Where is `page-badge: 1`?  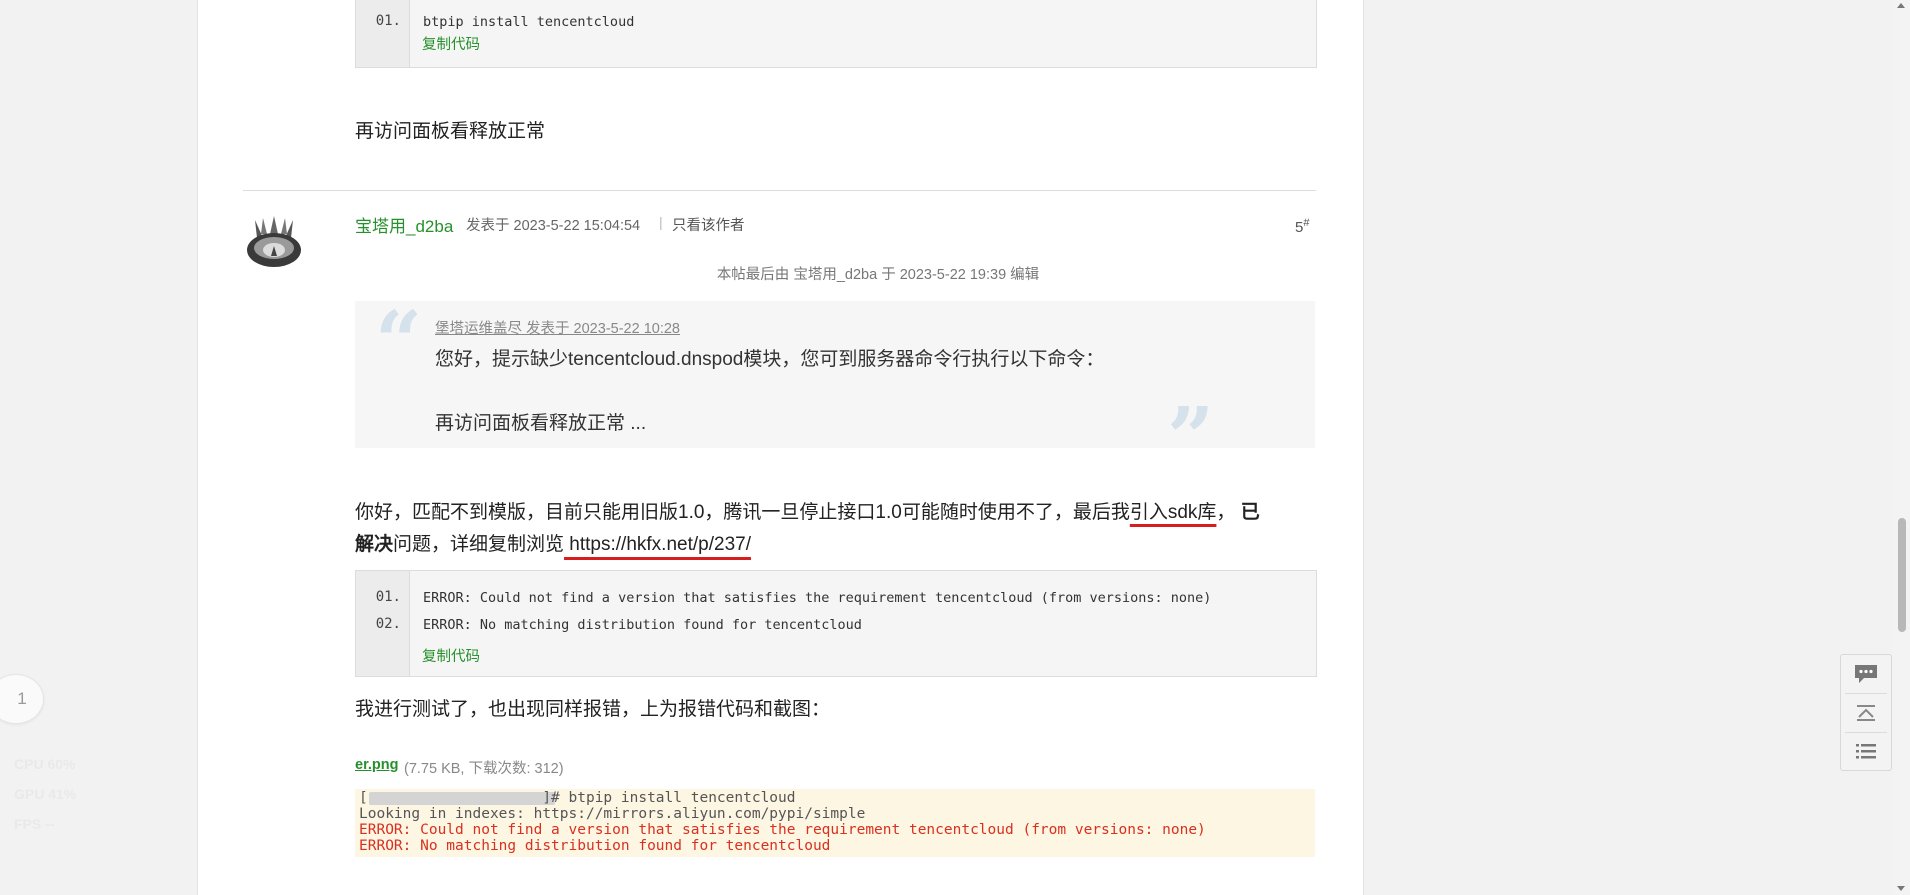
page-badge: 1 is located at coordinates (22, 699).